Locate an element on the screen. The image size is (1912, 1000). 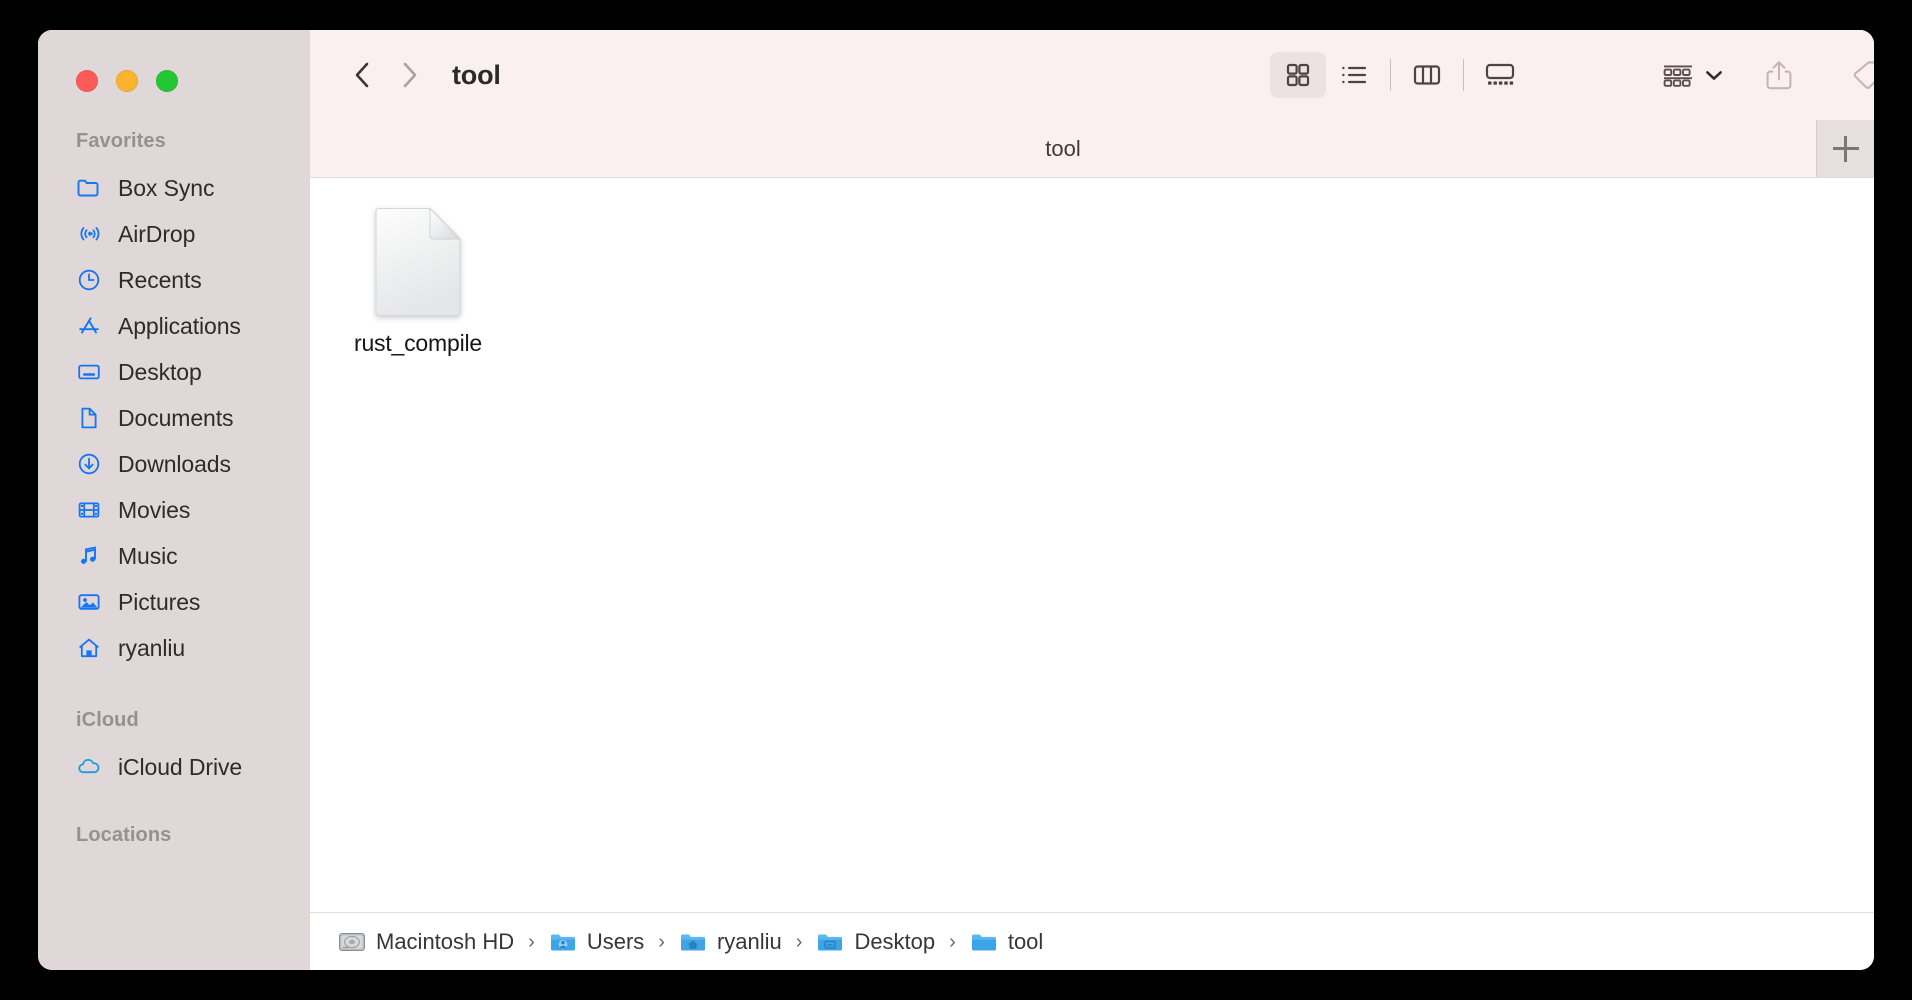
breadcrumb-item-users: Users is located at coordinates (596, 942).